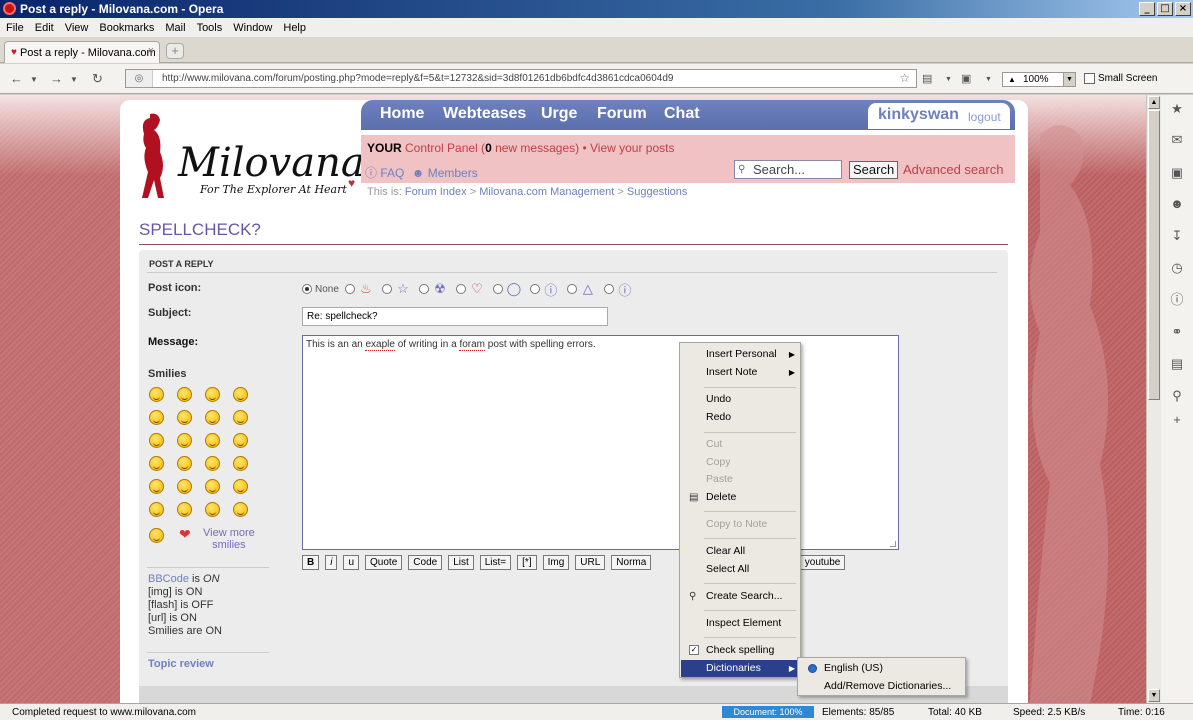 This screenshot has height=720, width=1193. What do you see at coordinates (445, 148) in the screenshot?
I see `cp-control-panel-link: Control Panel (` at bounding box center [445, 148].